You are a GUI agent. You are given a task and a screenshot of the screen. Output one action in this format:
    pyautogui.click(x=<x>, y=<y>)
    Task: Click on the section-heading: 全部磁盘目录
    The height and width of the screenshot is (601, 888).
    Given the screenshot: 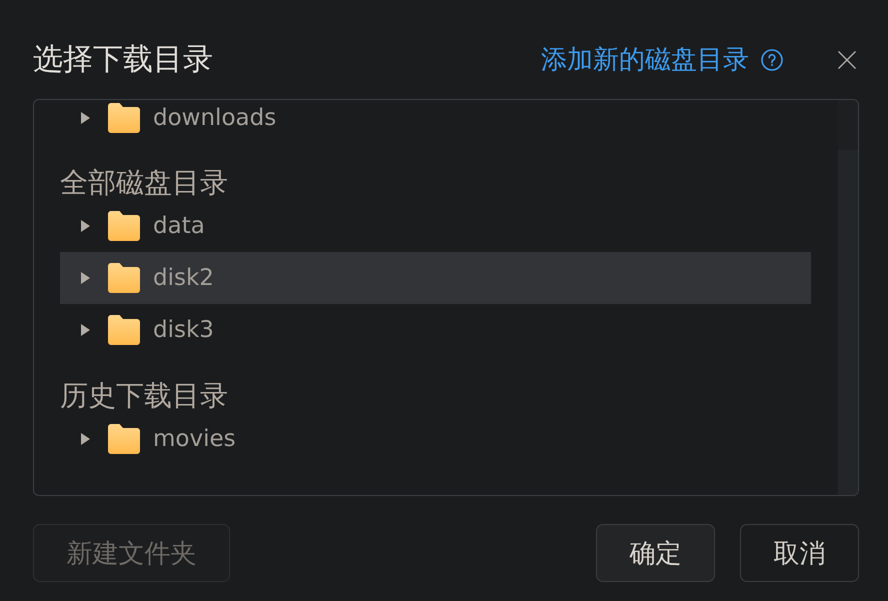 What is the action you would take?
    pyautogui.click(x=144, y=182)
    